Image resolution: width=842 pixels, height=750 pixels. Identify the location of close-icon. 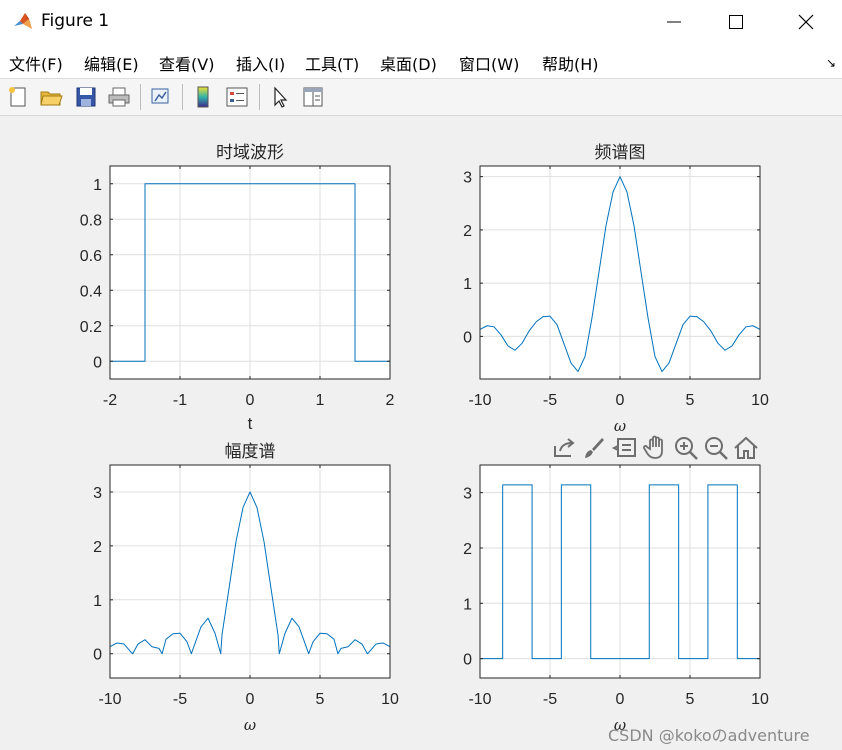
(806, 22).